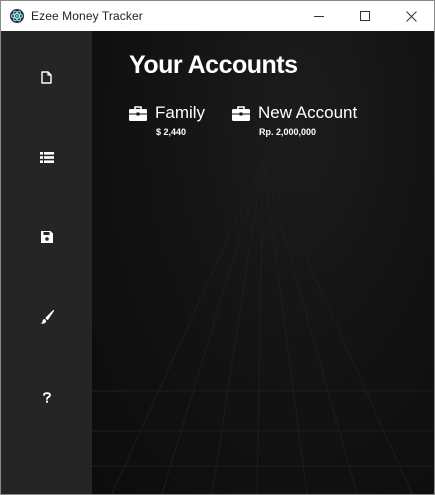  I want to click on close-icon, so click(411, 16).